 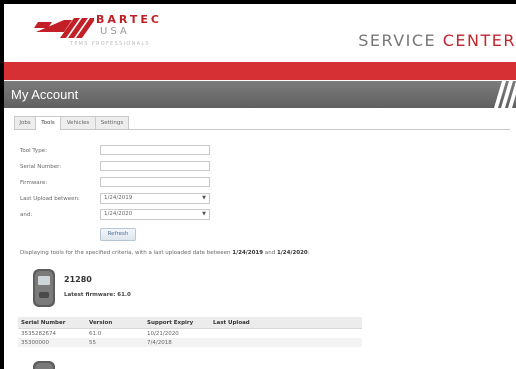 What do you see at coordinates (52, 342) in the screenshot?
I see `cell-serial: 35300000` at bounding box center [52, 342].